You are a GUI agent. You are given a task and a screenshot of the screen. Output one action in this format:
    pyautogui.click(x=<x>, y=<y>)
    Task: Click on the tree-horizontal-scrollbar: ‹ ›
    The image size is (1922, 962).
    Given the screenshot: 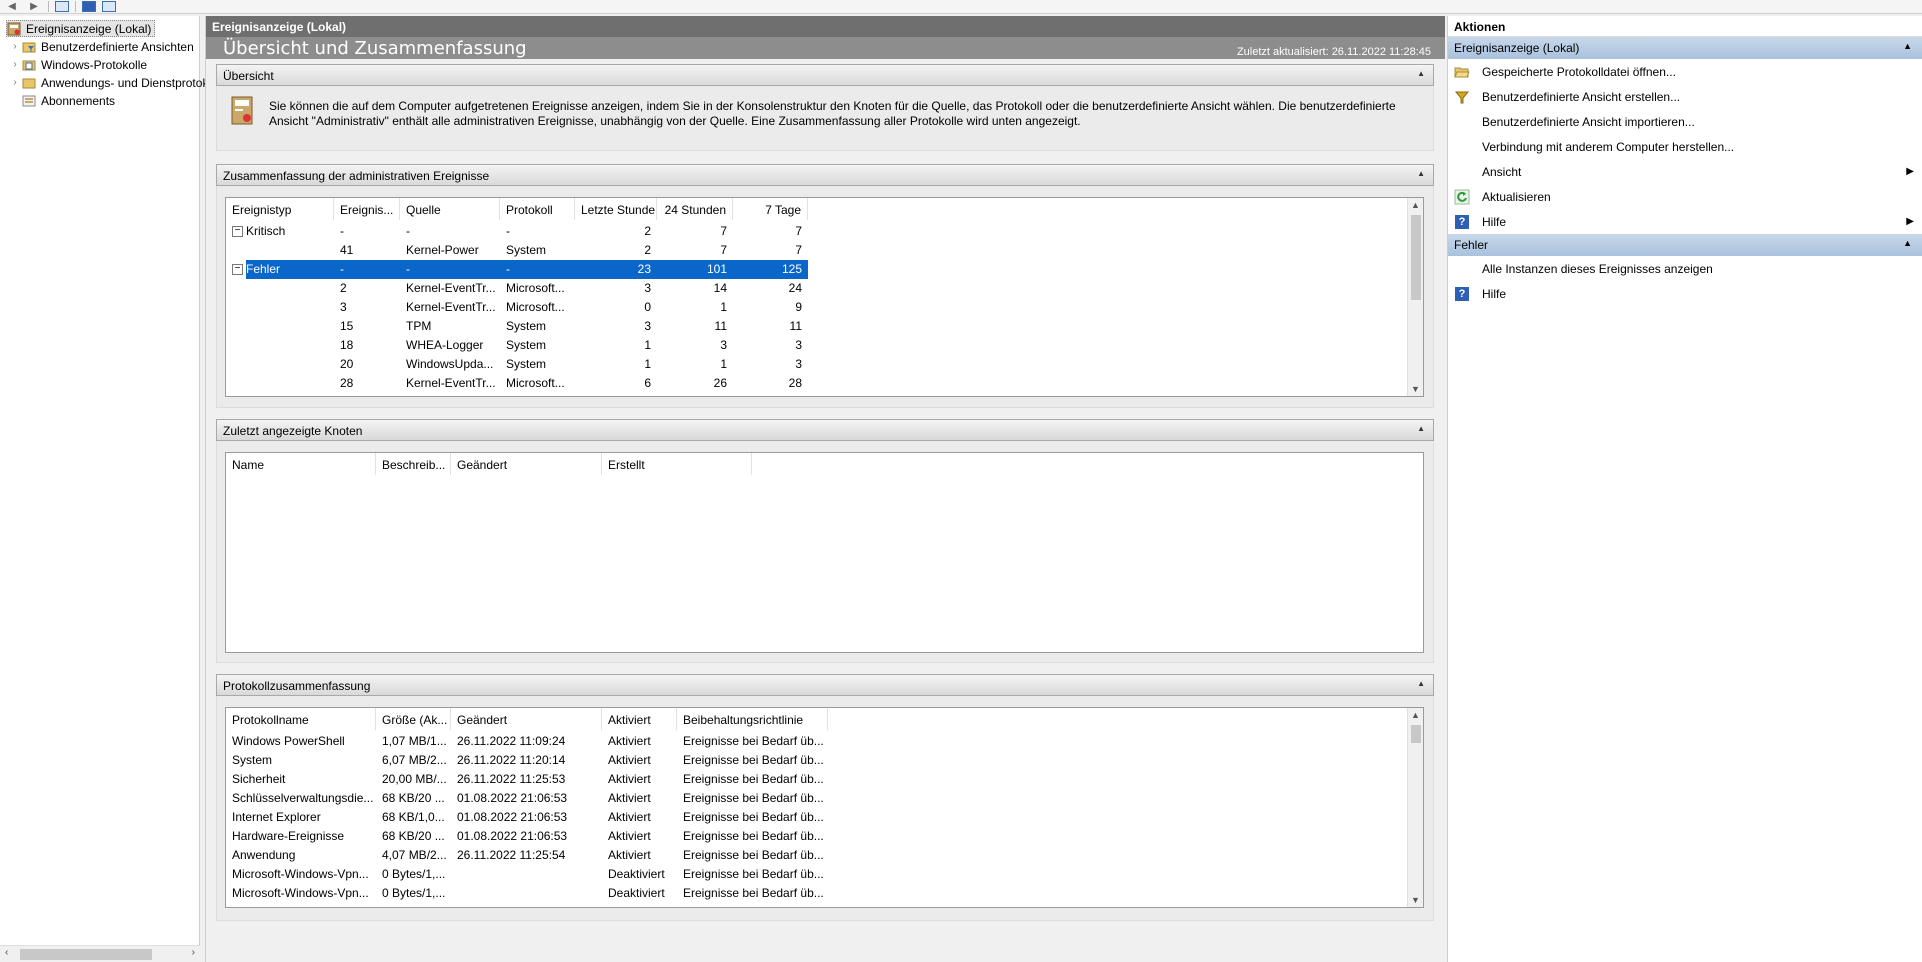 What is the action you would take?
    pyautogui.click(x=100, y=953)
    